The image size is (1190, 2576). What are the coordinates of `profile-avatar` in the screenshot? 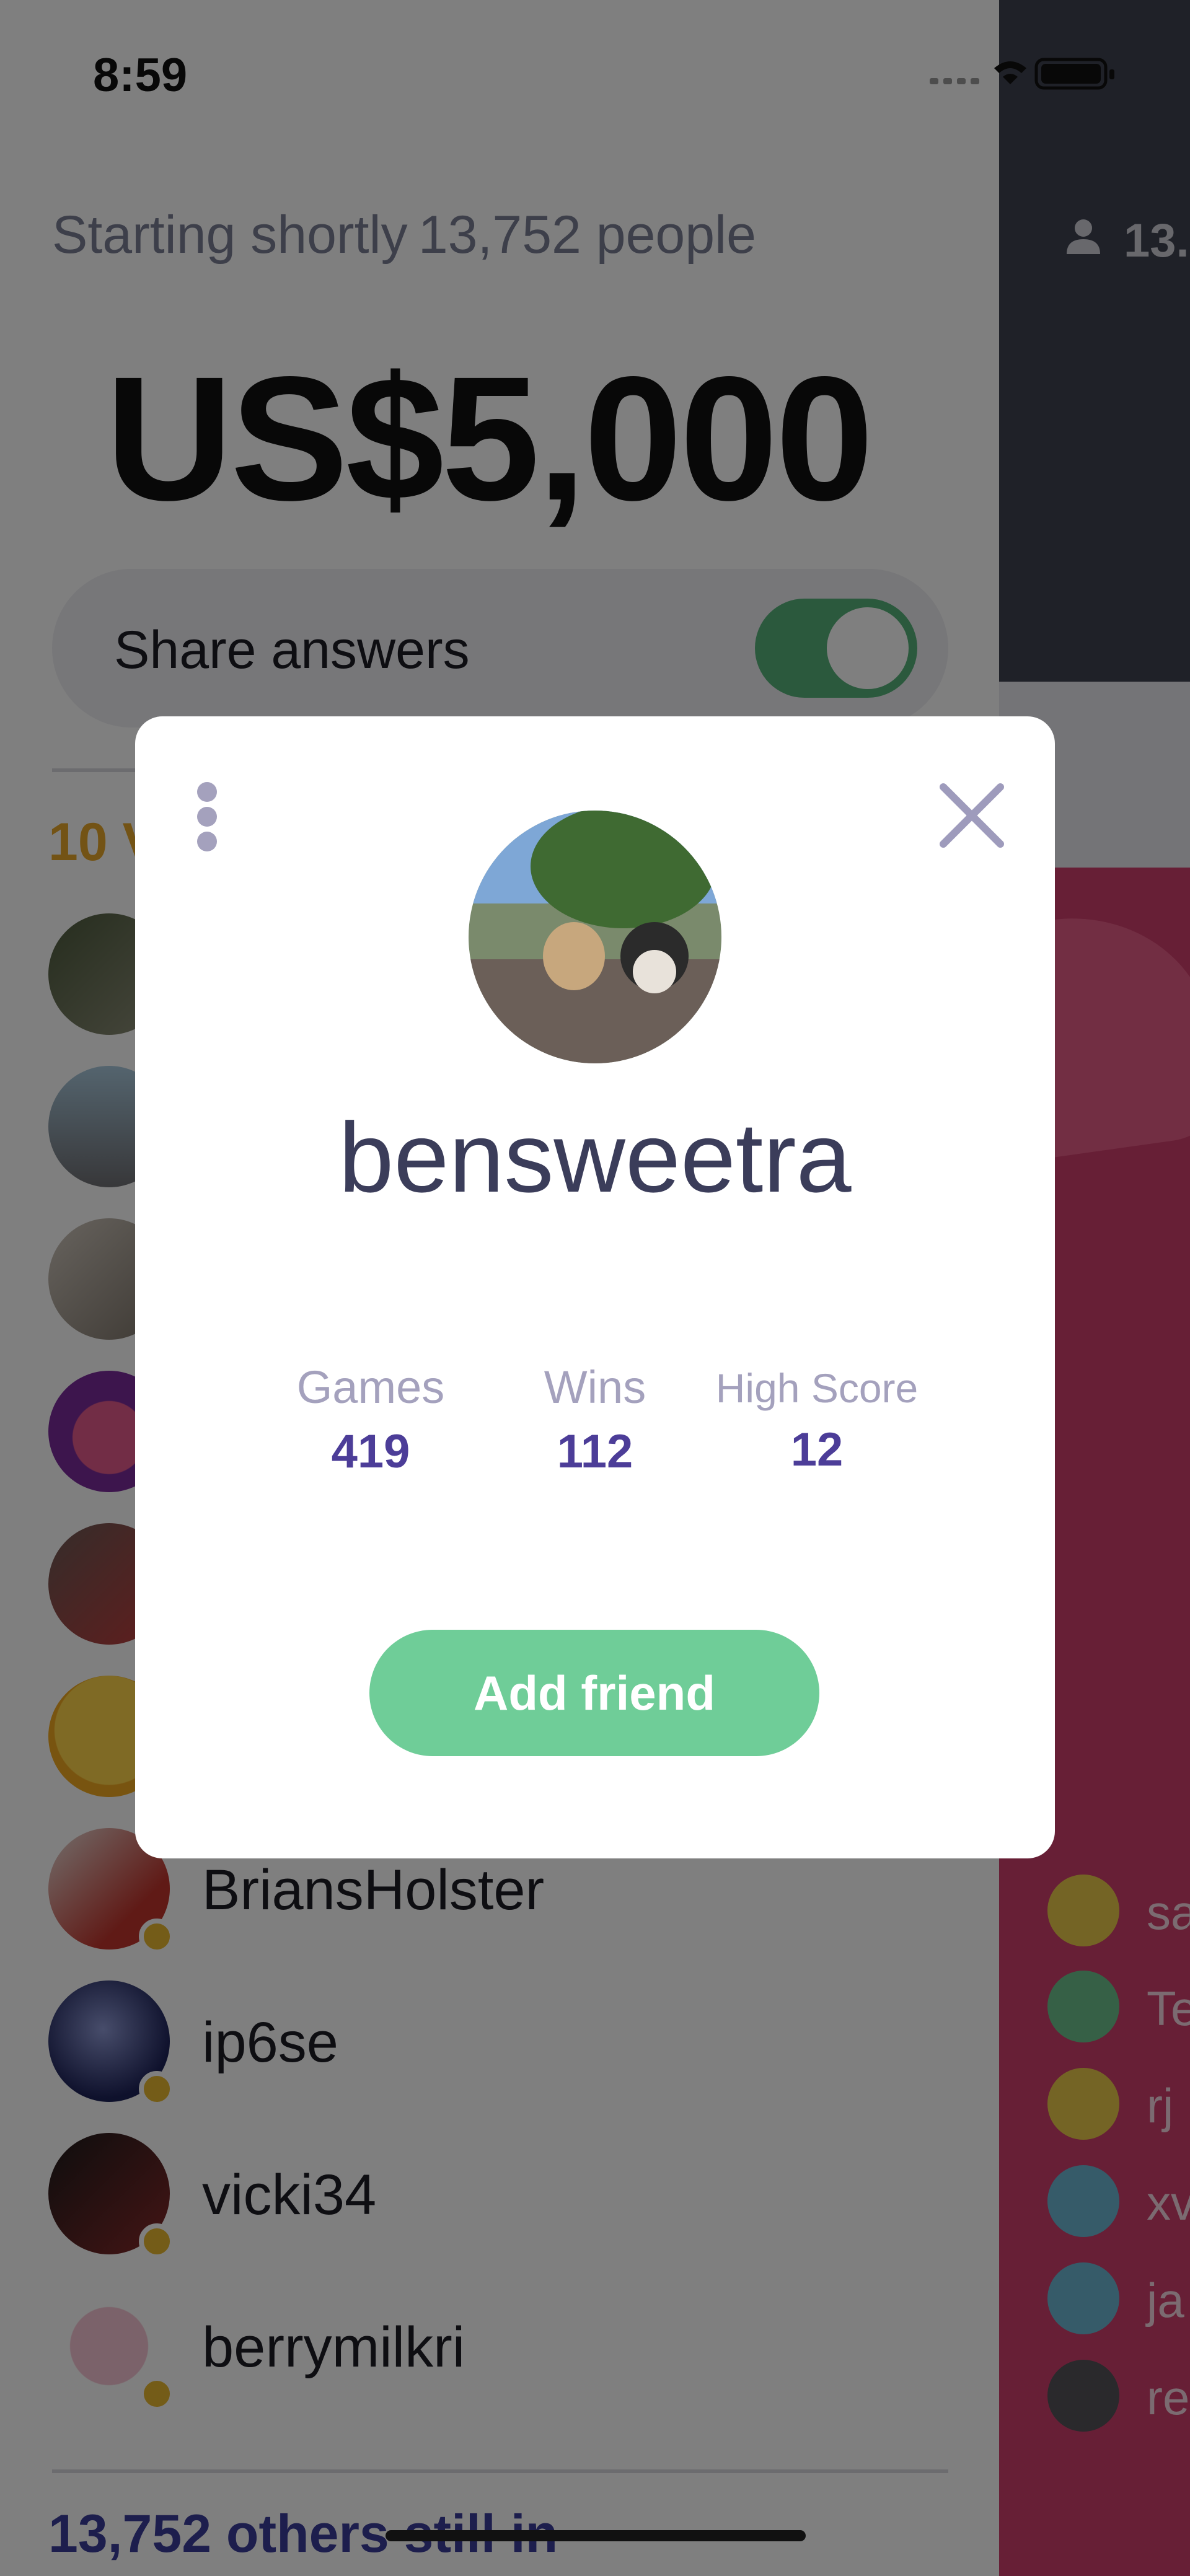 It's located at (595, 937).